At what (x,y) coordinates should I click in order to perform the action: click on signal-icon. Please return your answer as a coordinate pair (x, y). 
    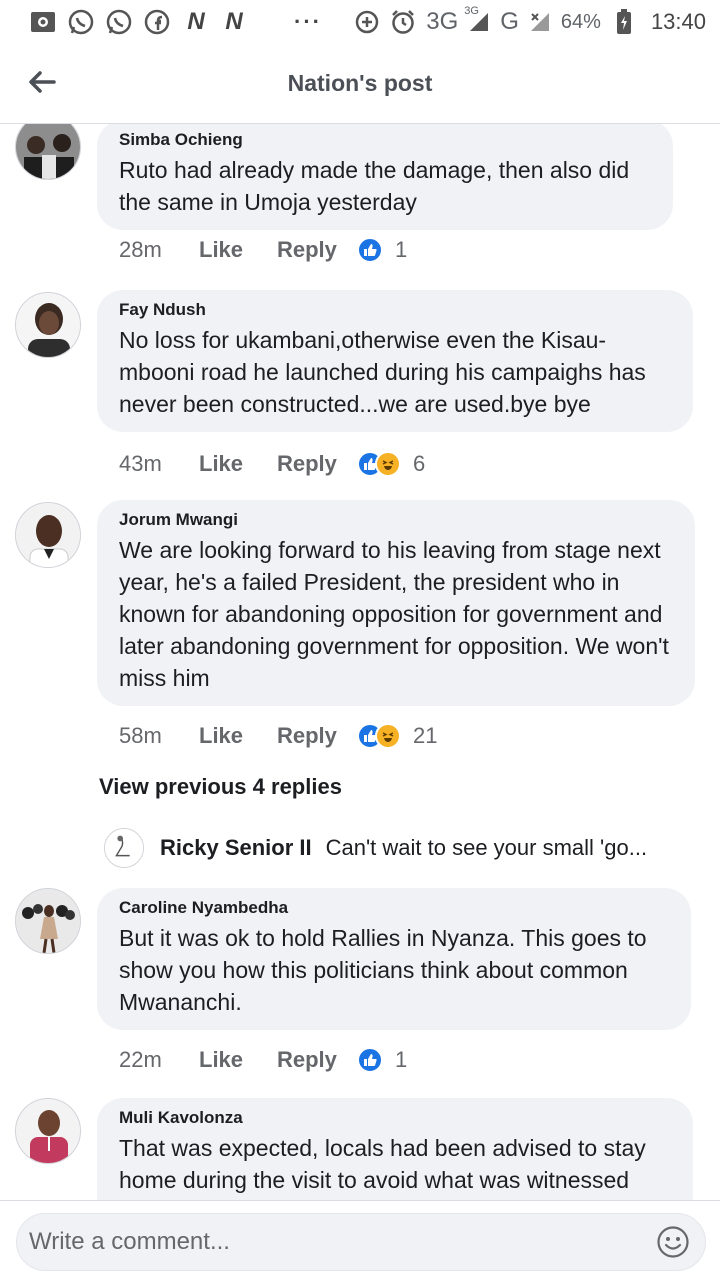
    Looking at the image, I should click on (540, 22).